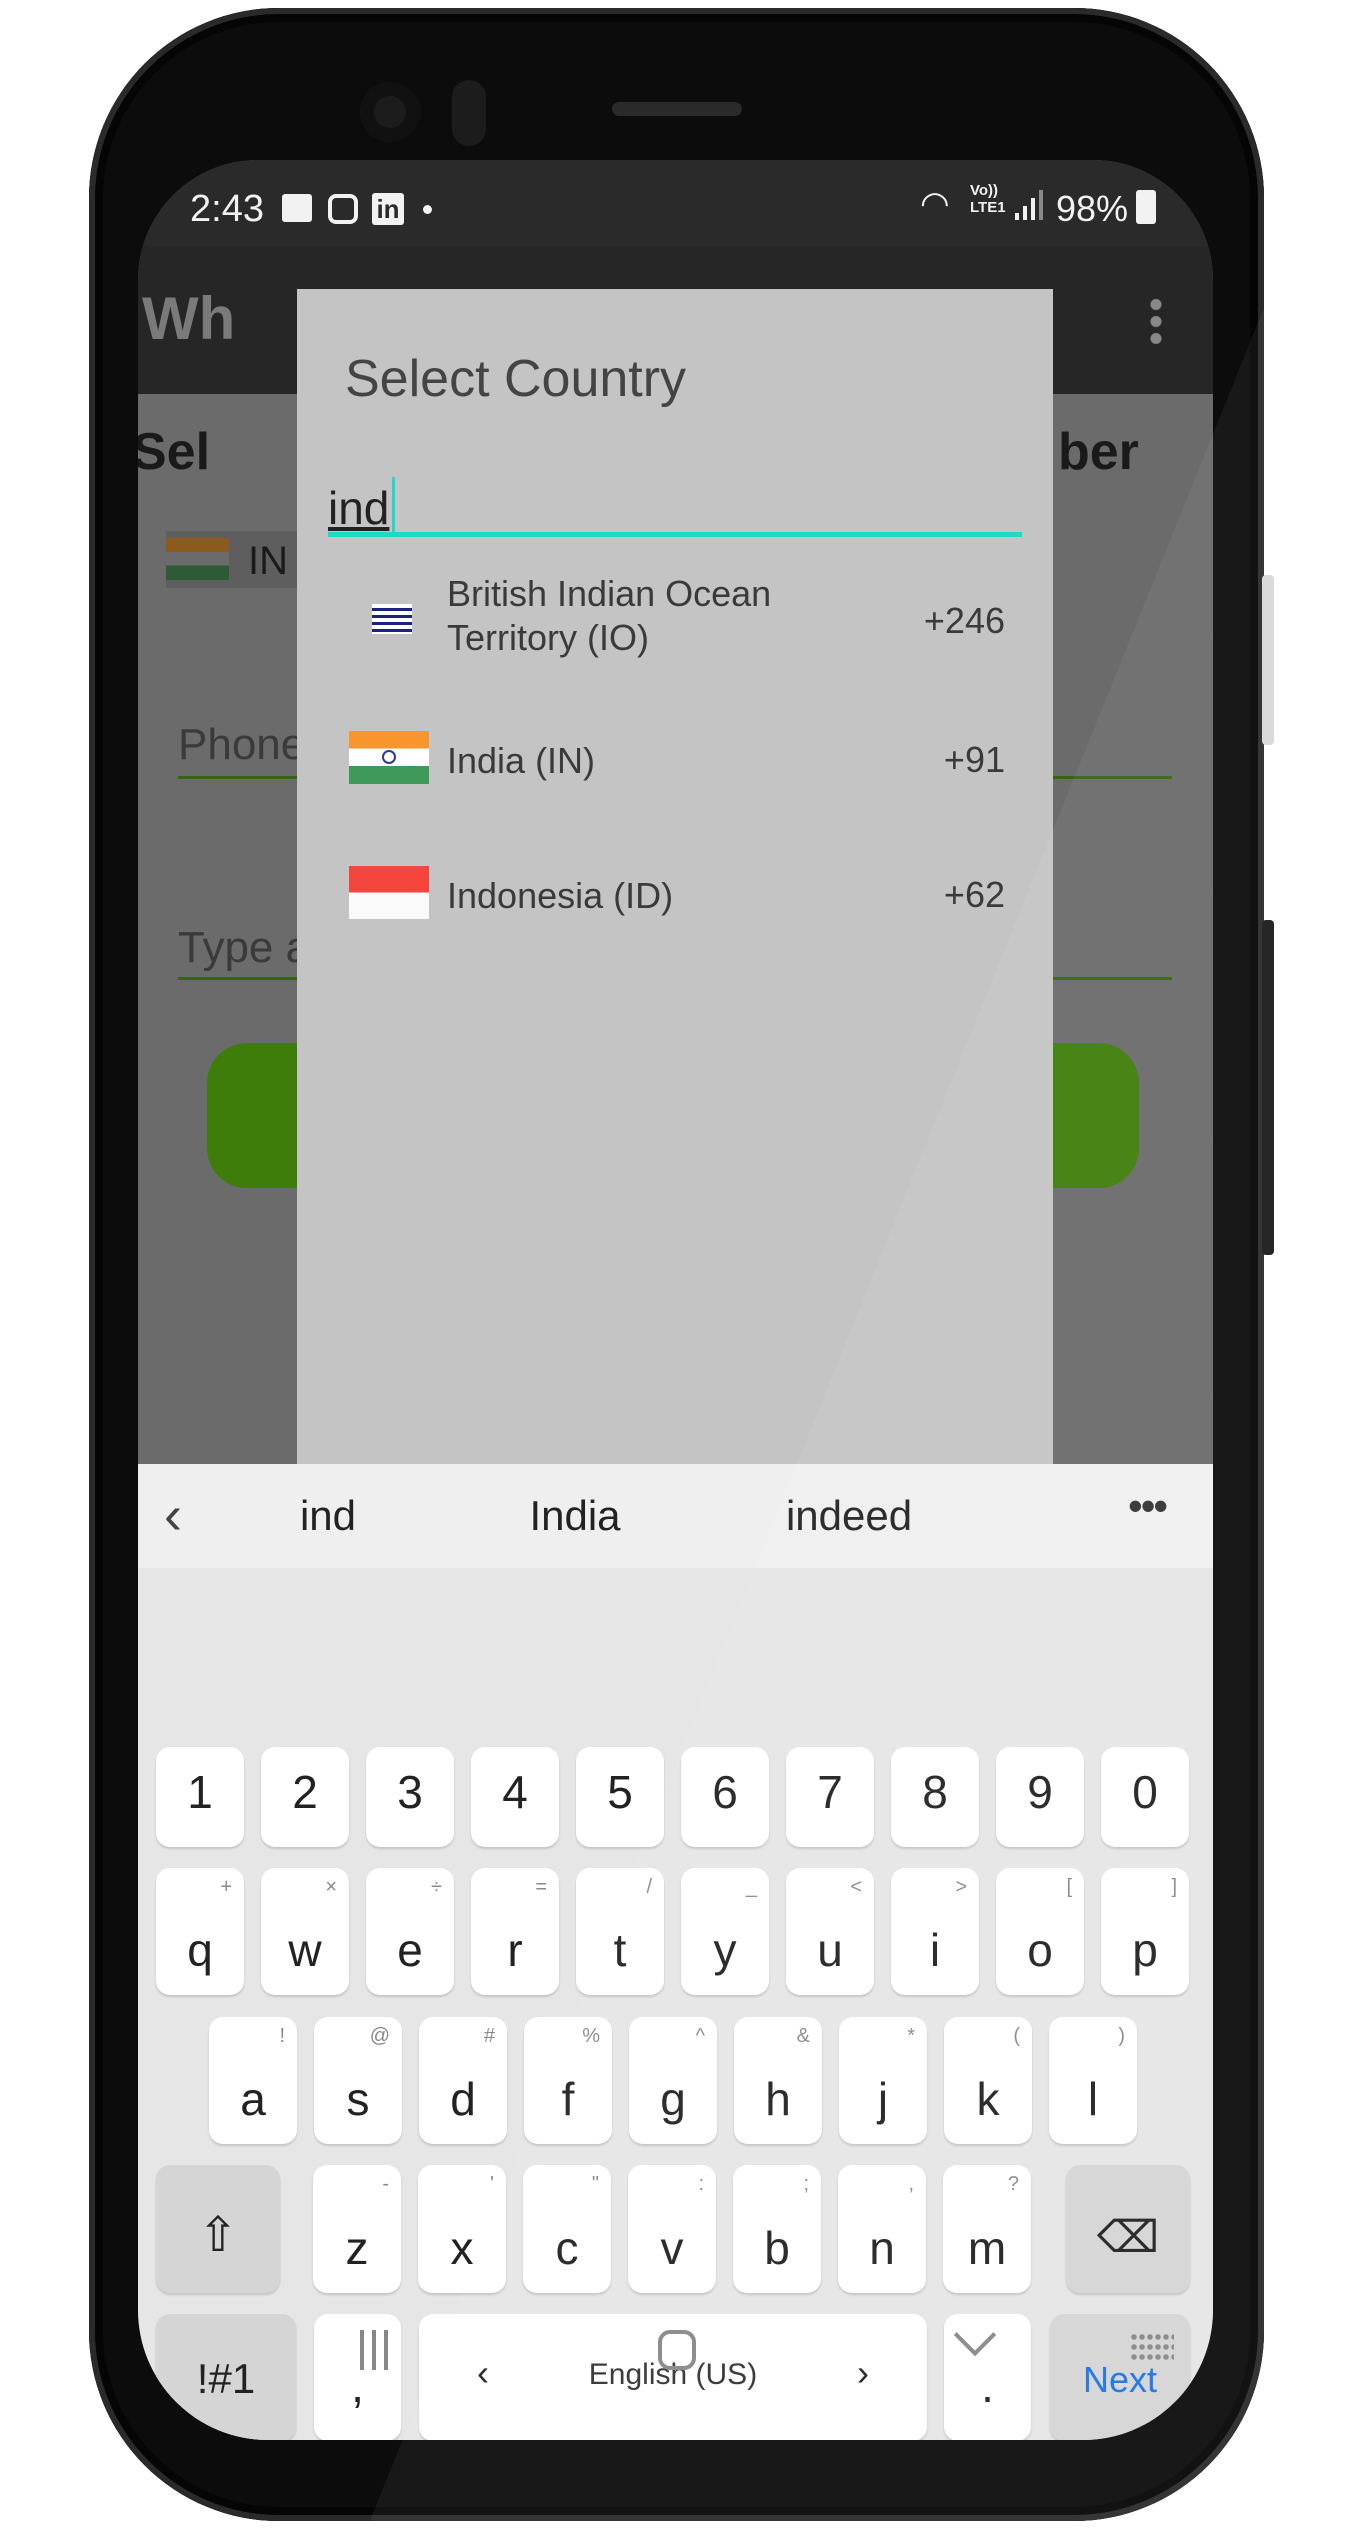  Describe the element at coordinates (567, 2229) in the screenshot. I see `key-c: c "` at that location.